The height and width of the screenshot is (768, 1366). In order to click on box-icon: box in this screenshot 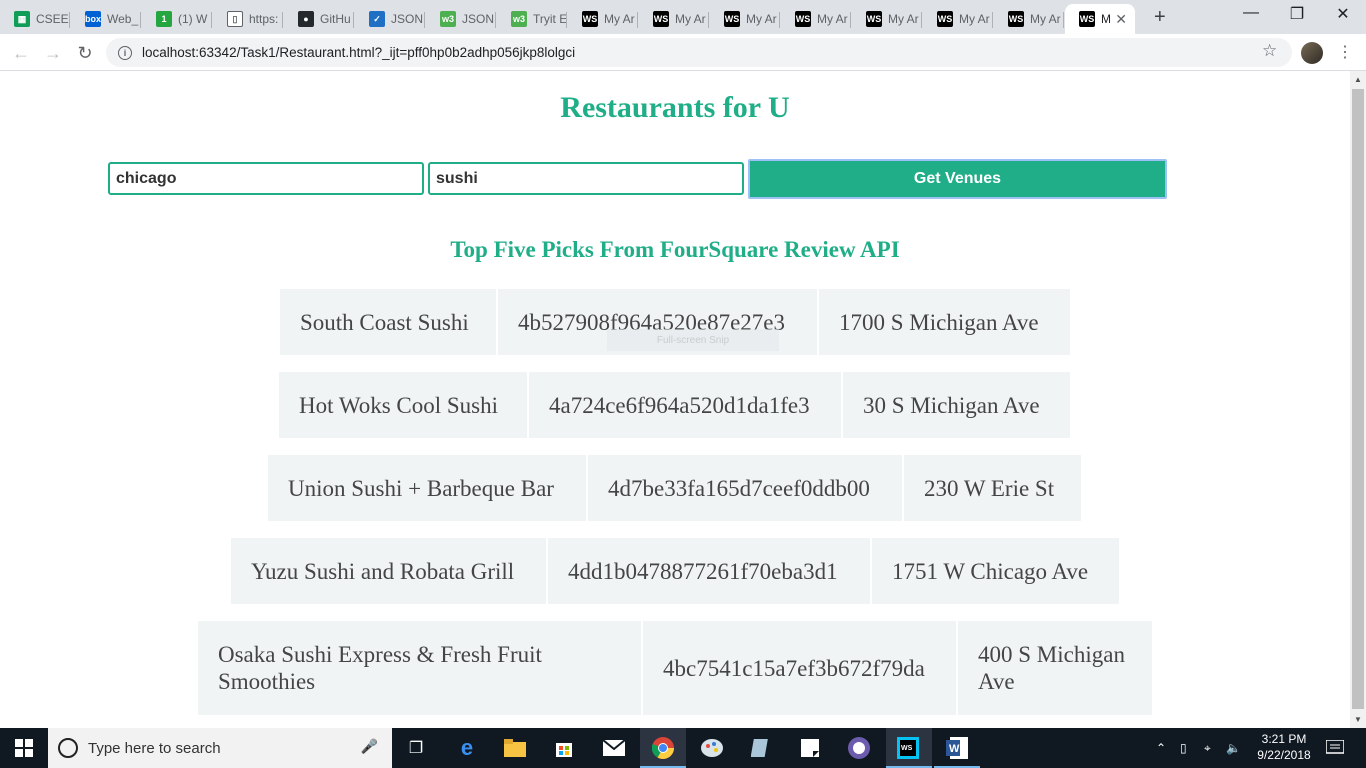, I will do `click(93, 19)`.